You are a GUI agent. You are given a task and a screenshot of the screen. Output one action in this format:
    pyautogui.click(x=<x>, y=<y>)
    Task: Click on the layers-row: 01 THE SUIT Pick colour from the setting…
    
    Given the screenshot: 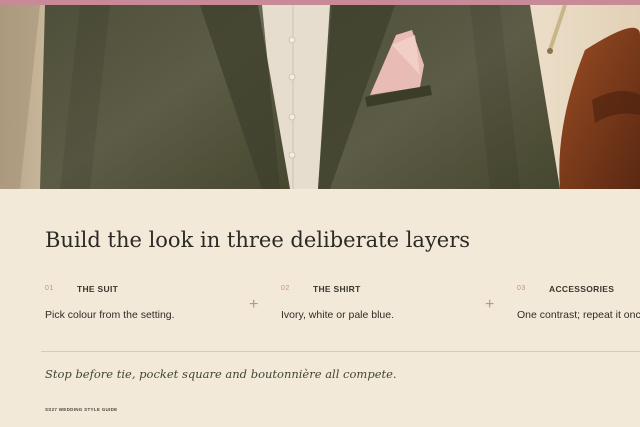 What is the action you would take?
    pyautogui.click(x=320, y=303)
    